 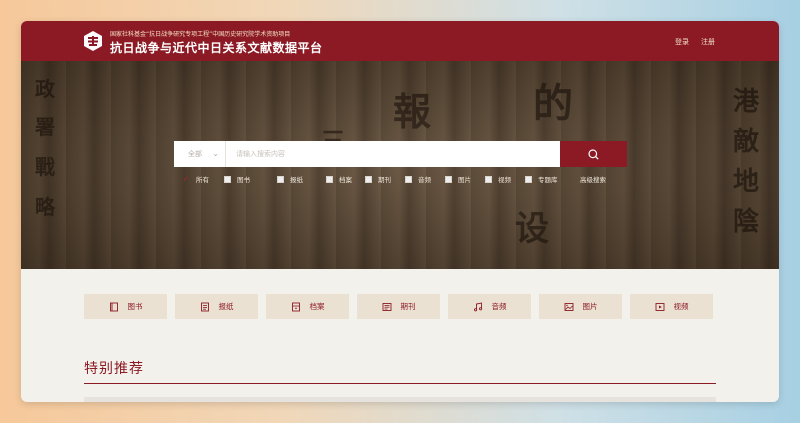 What do you see at coordinates (548, 180) in the screenshot?
I see `filter-label: 专题库` at bounding box center [548, 180].